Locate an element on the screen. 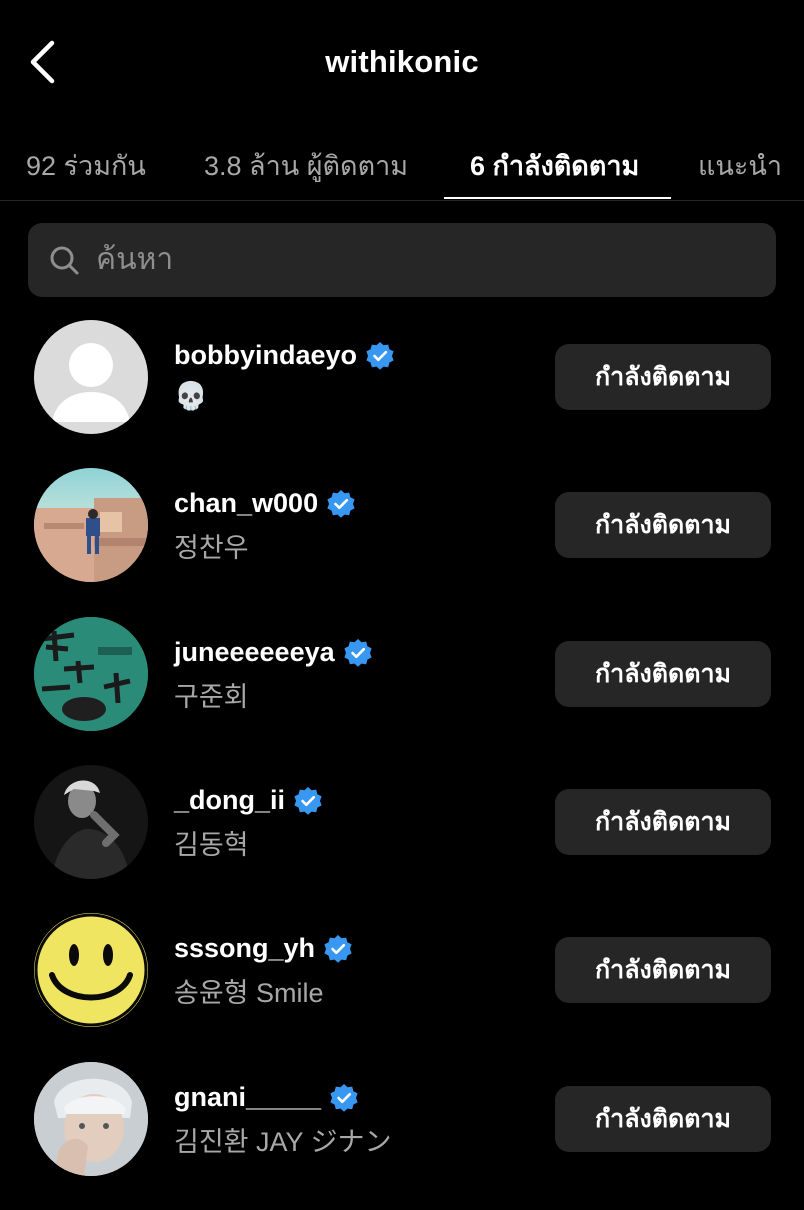  list-item: chan_w000 정찬우 กำลังติดตาม is located at coordinates (402, 542).